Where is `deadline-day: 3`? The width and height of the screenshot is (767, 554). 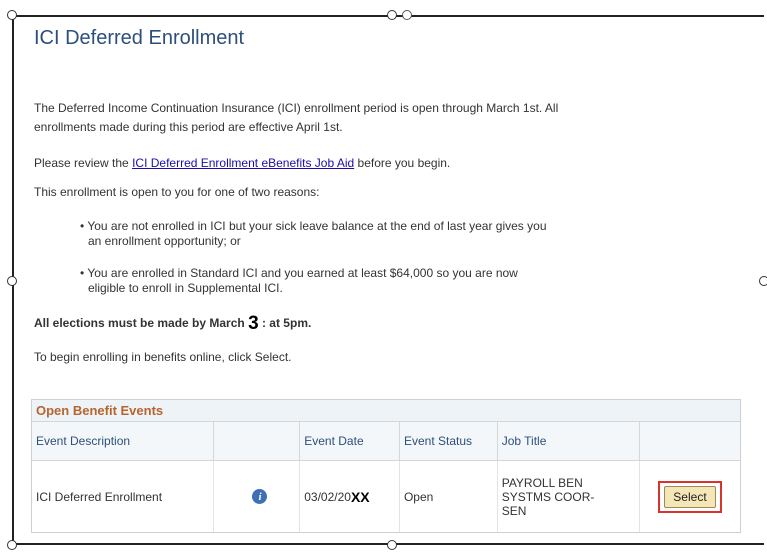
deadline-day: 3 is located at coordinates (253, 323).